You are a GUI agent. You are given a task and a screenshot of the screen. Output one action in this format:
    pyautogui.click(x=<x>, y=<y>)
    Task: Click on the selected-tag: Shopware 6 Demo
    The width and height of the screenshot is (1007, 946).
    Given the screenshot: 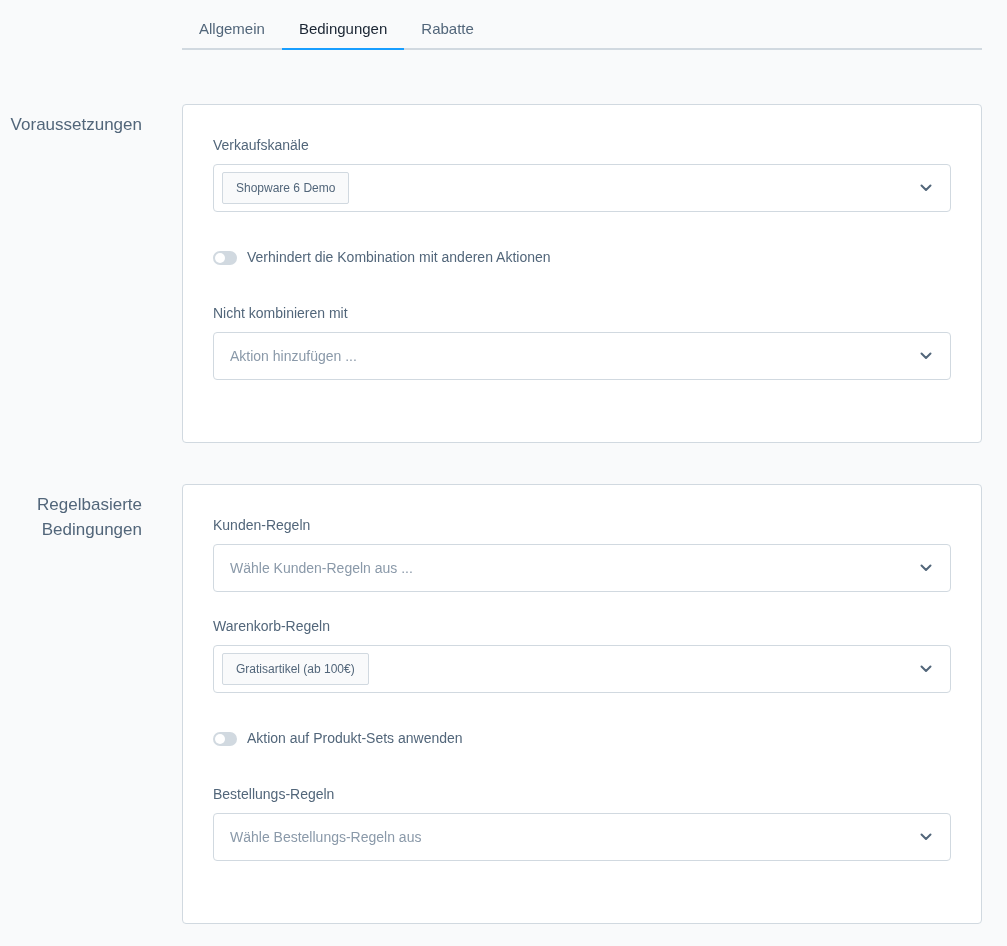 What is the action you would take?
    pyautogui.click(x=286, y=188)
    